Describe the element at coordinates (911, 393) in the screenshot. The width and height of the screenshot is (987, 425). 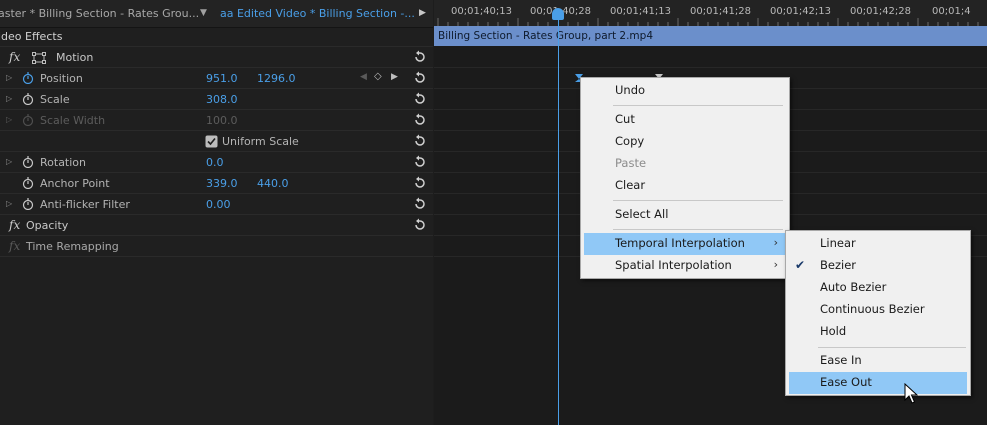
I see `mouse-cursor-icon` at that location.